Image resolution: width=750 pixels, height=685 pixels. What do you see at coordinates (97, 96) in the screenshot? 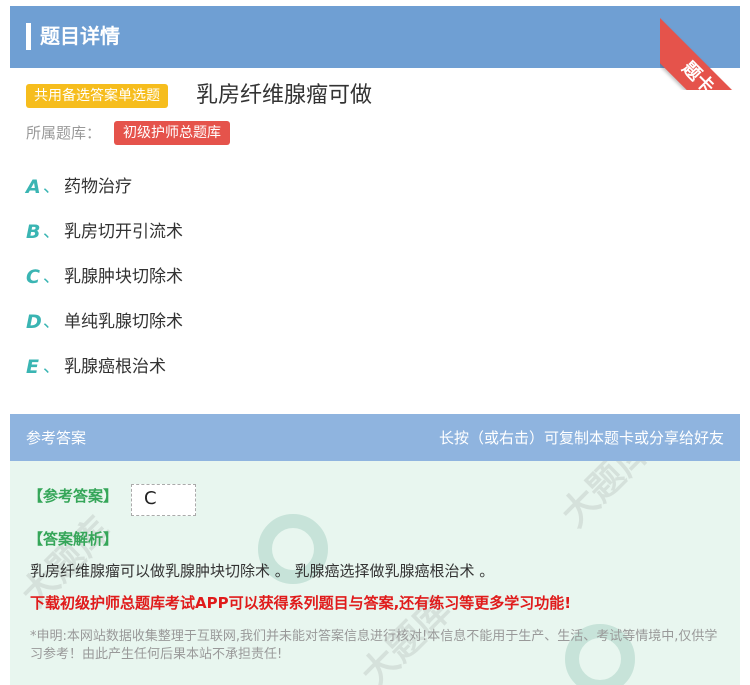
I see `question-type-tag: 共用备选答案单选题` at bounding box center [97, 96].